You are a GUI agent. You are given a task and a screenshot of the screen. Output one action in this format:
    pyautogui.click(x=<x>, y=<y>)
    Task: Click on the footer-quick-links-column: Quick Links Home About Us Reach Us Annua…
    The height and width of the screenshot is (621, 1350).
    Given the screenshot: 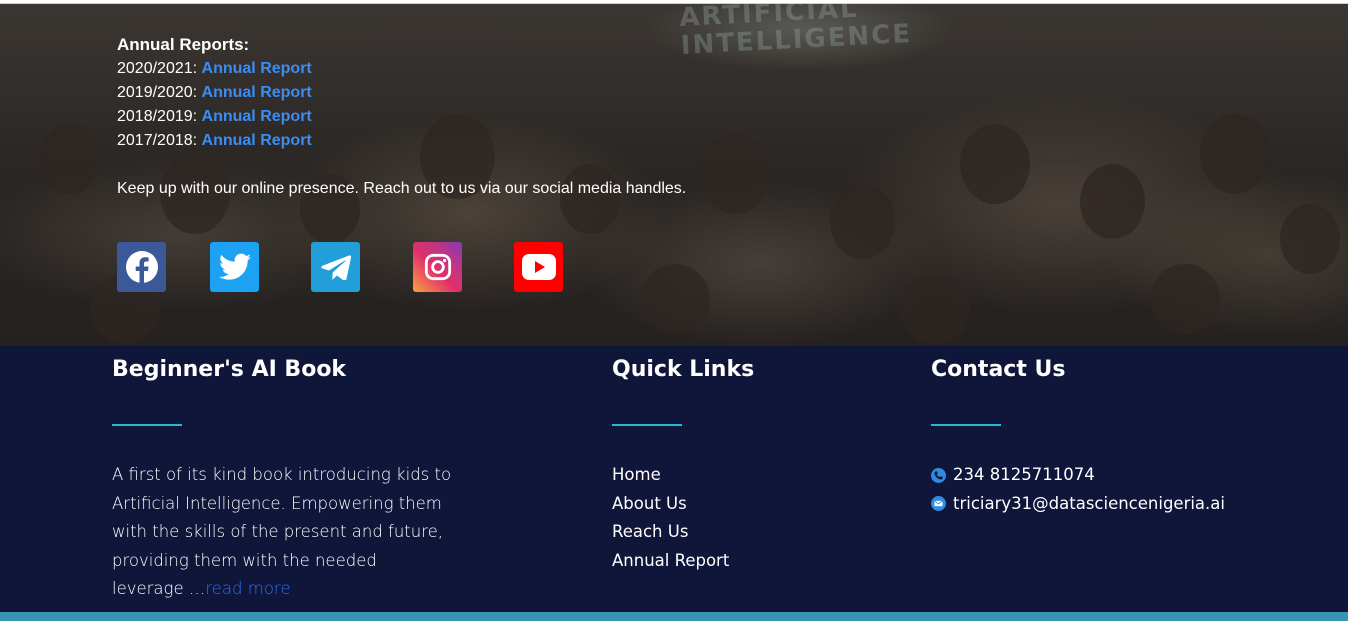 What is the action you would take?
    pyautogui.click(x=737, y=460)
    